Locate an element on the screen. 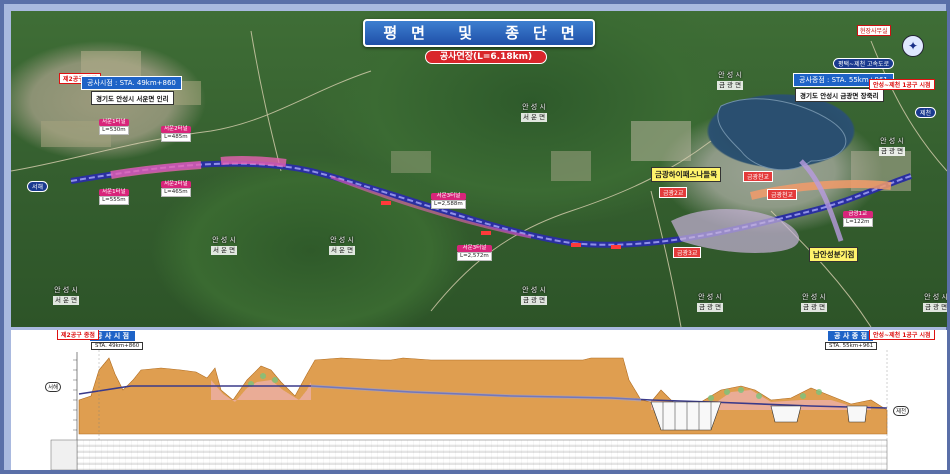  table-header-column is located at coordinates (64, 454).